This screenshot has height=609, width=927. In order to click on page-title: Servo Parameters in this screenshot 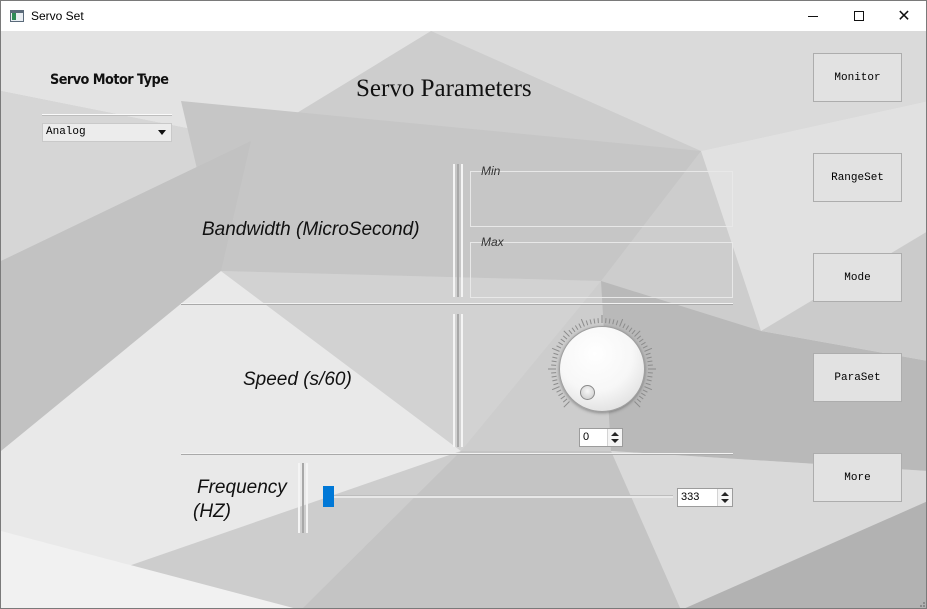, I will do `click(444, 88)`.